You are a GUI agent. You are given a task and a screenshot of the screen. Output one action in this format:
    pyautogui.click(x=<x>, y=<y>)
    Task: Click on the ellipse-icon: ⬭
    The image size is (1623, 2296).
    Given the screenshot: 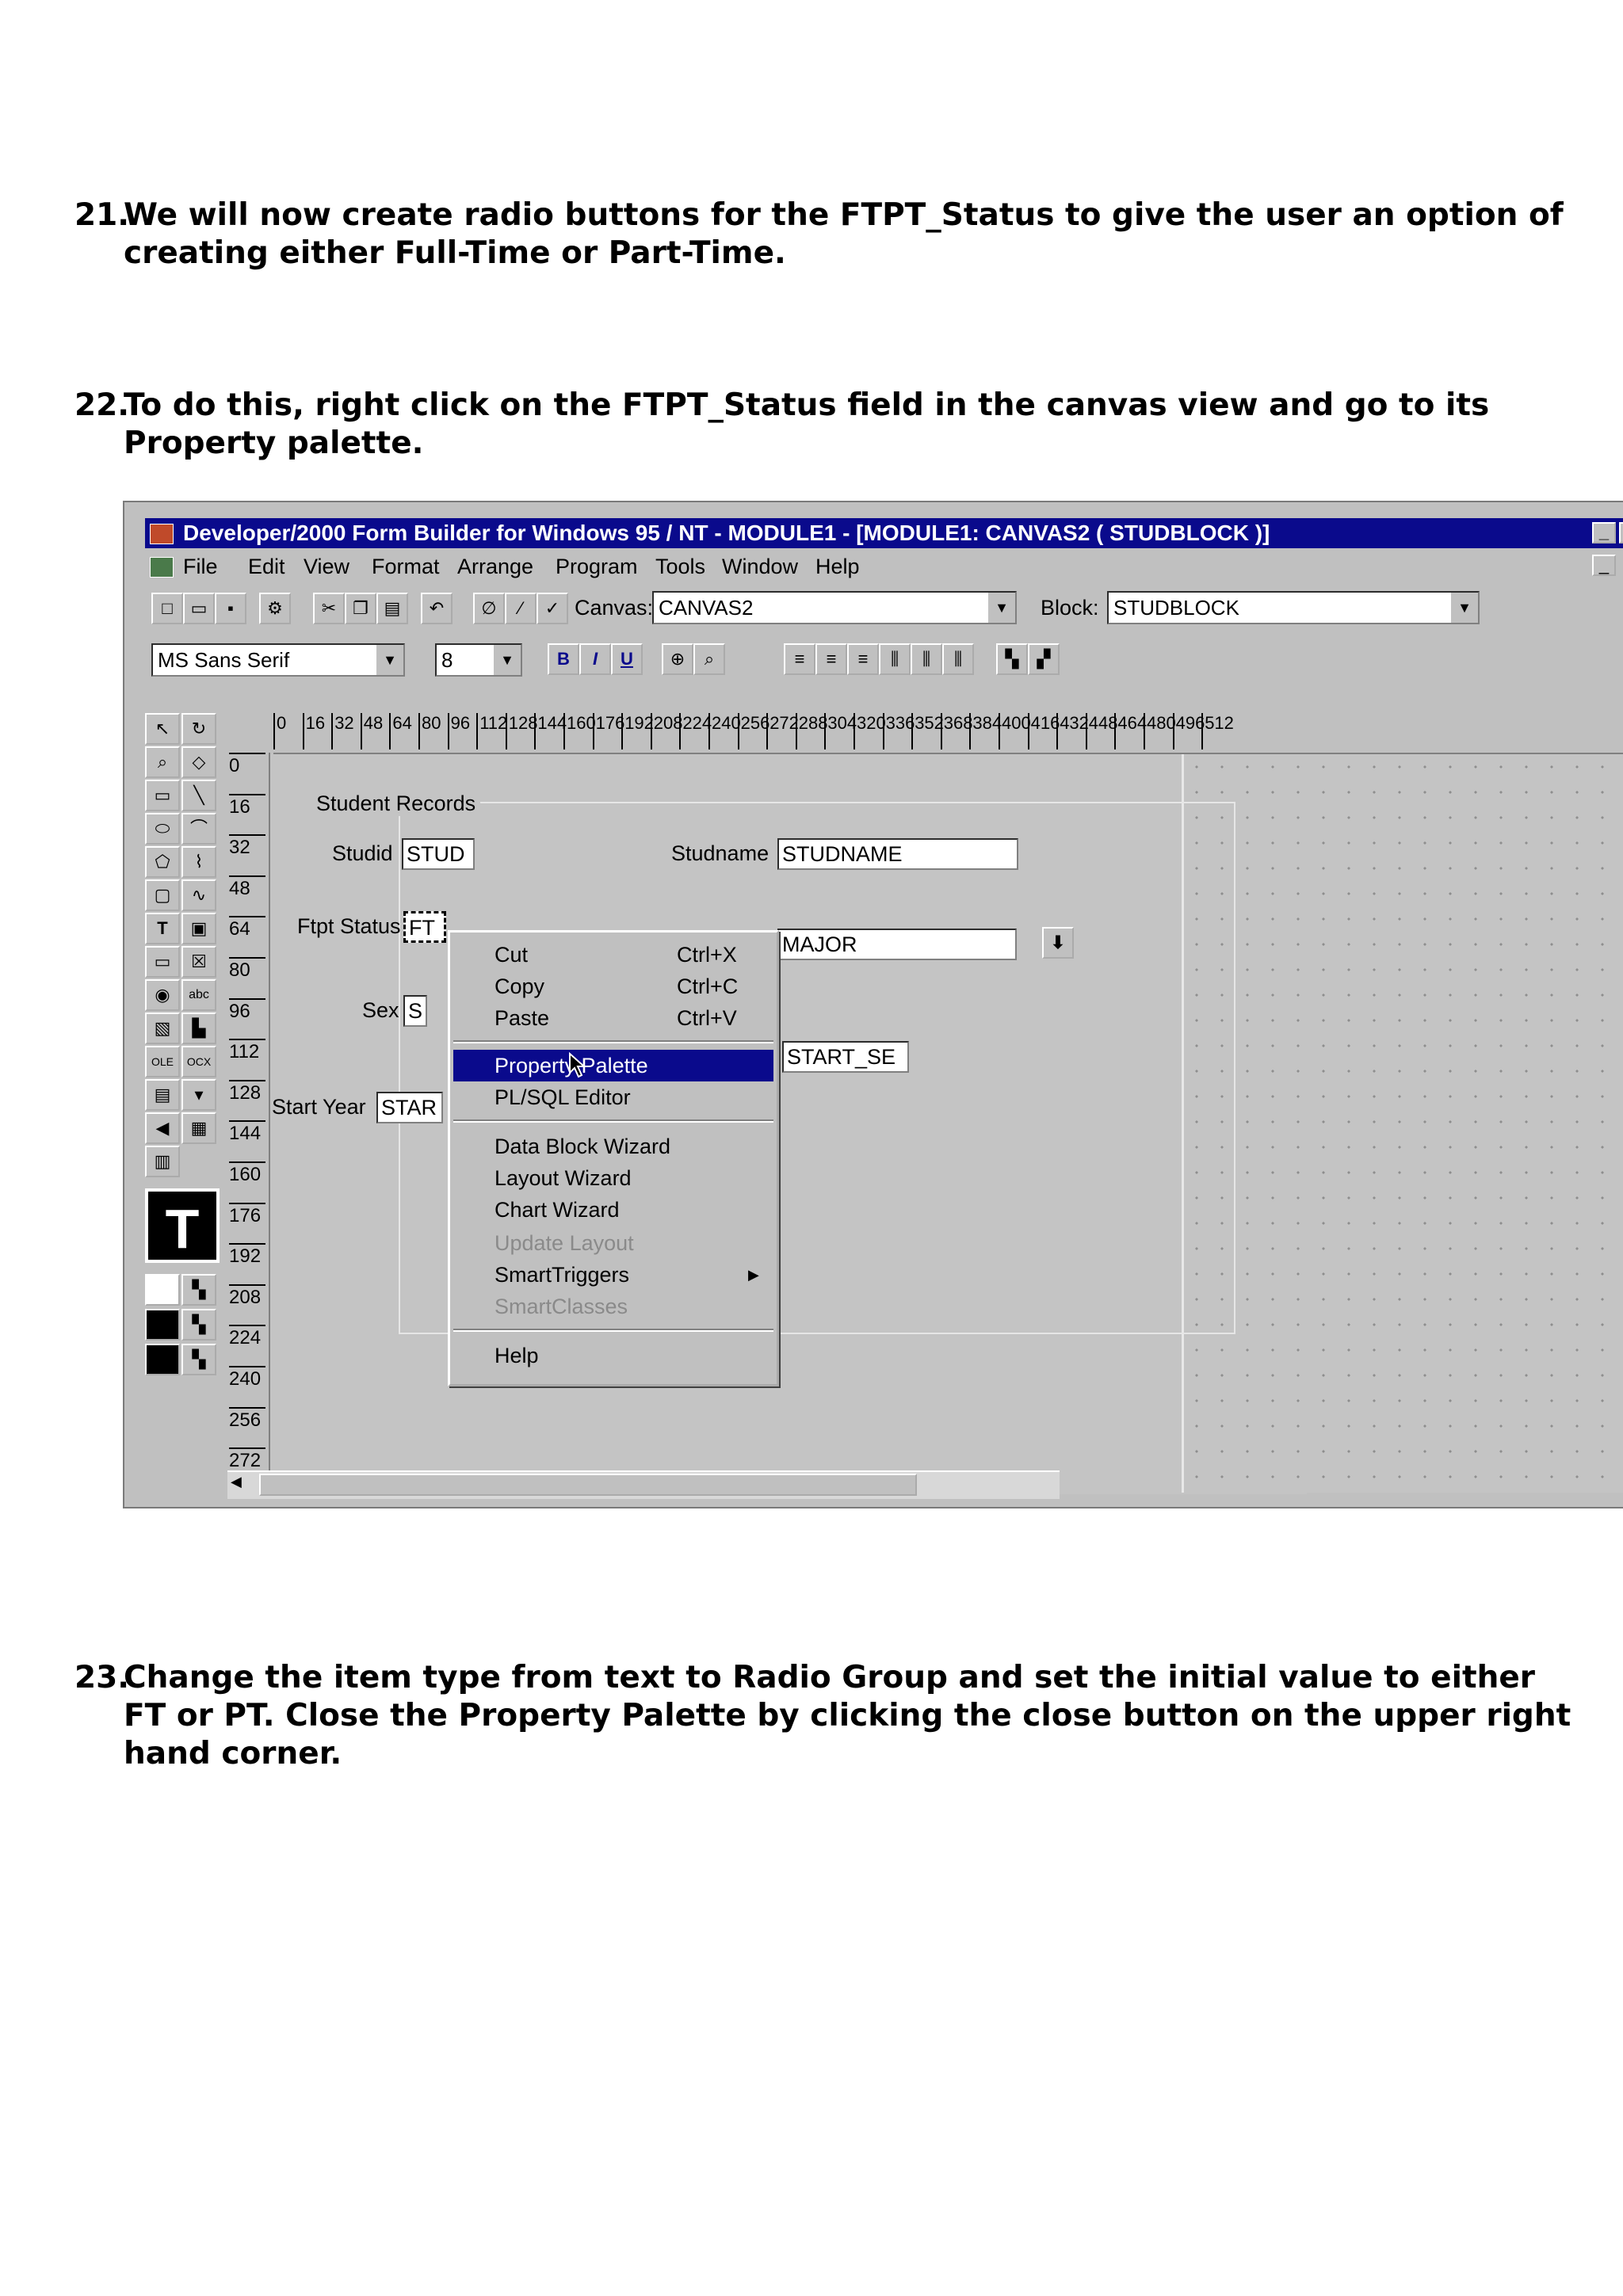 What is the action you would take?
    pyautogui.click(x=163, y=829)
    